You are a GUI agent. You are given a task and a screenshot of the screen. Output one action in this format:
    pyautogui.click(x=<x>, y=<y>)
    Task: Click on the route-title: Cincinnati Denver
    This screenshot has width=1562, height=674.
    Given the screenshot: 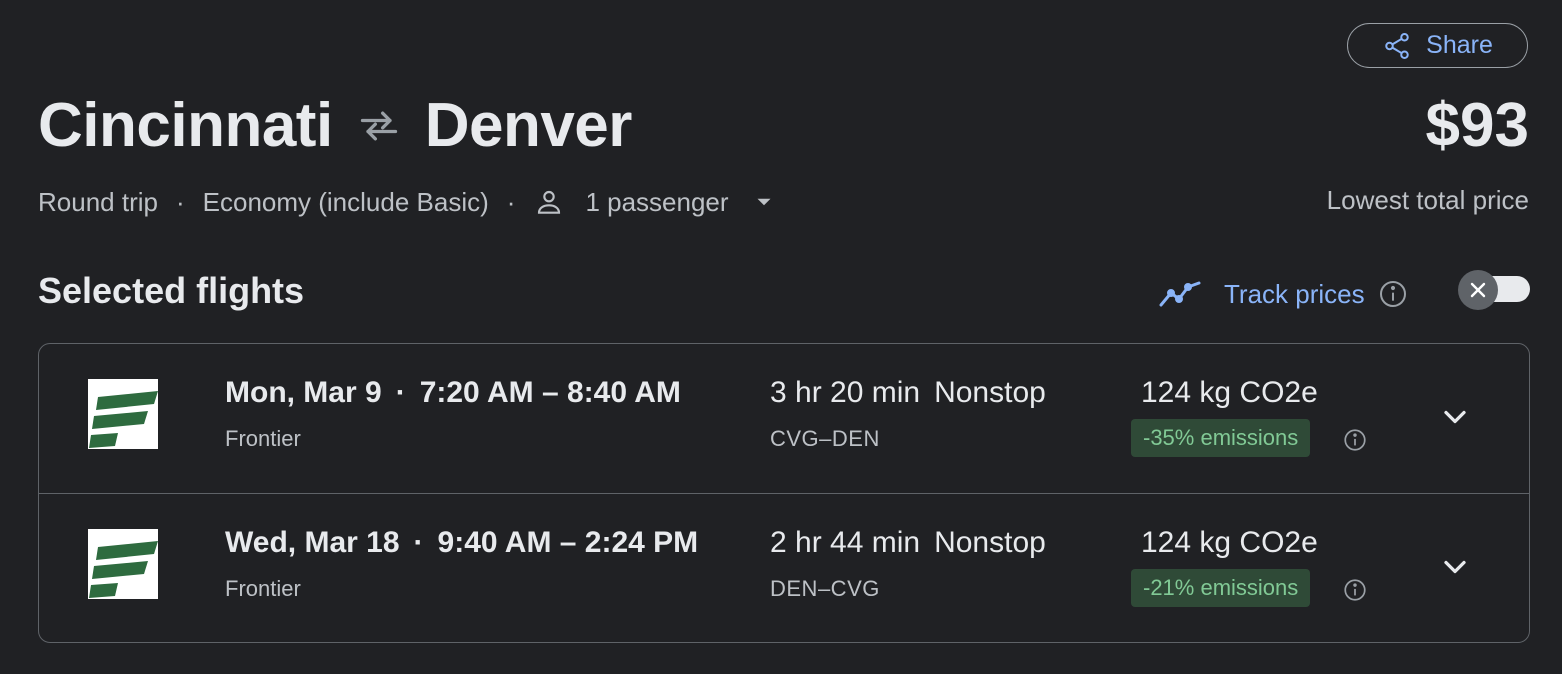 What is the action you would take?
    pyautogui.click(x=335, y=126)
    